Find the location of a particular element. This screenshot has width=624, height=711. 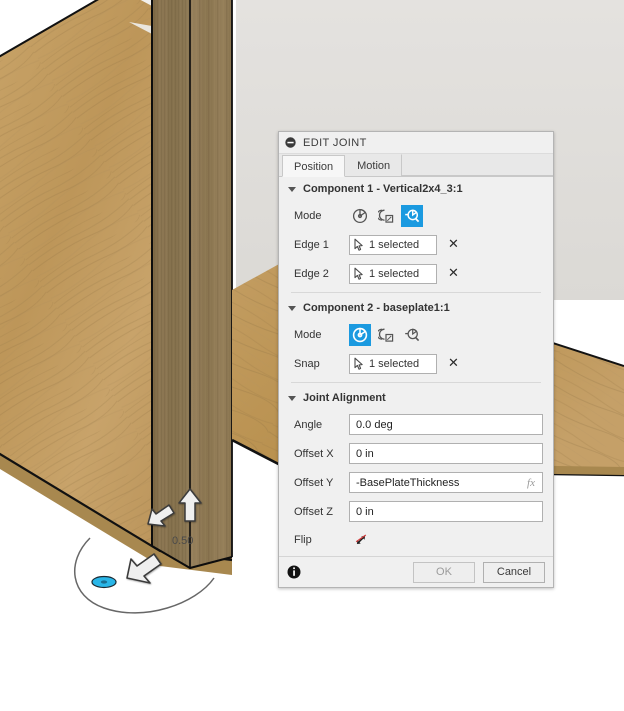

edge1-label: Edge 1 is located at coordinates (311, 244).